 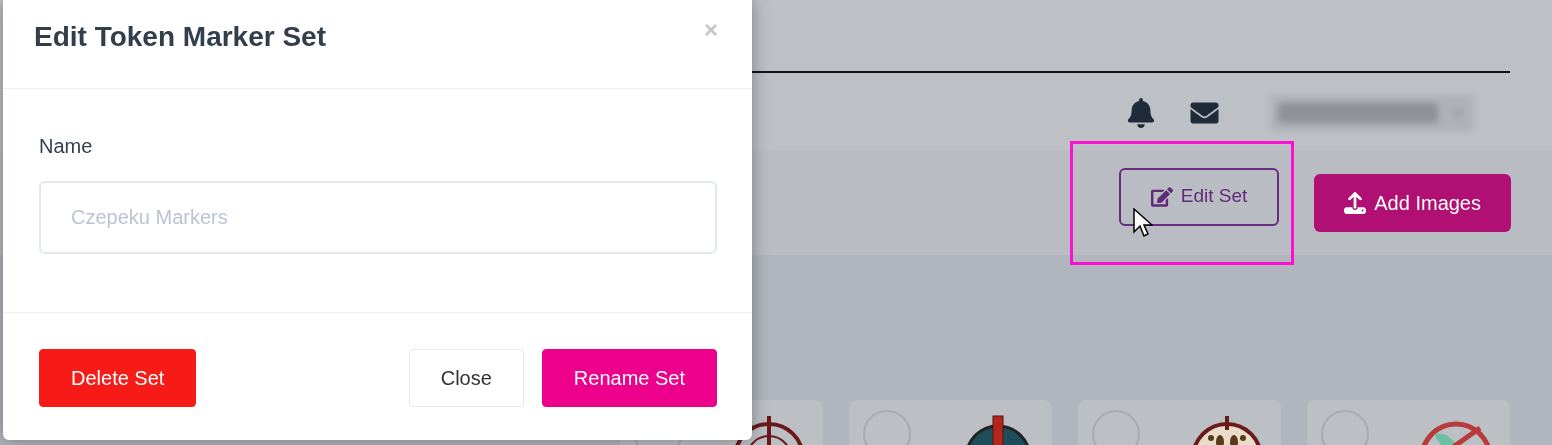 I want to click on modal-title: Edit Token Marker Set, so click(x=180, y=37).